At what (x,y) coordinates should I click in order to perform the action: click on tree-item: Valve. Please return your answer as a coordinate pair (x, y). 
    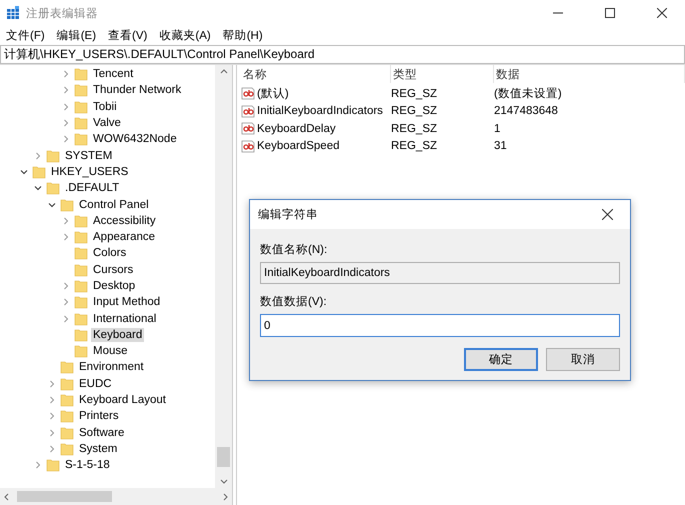
    Looking at the image, I should click on (107, 123).